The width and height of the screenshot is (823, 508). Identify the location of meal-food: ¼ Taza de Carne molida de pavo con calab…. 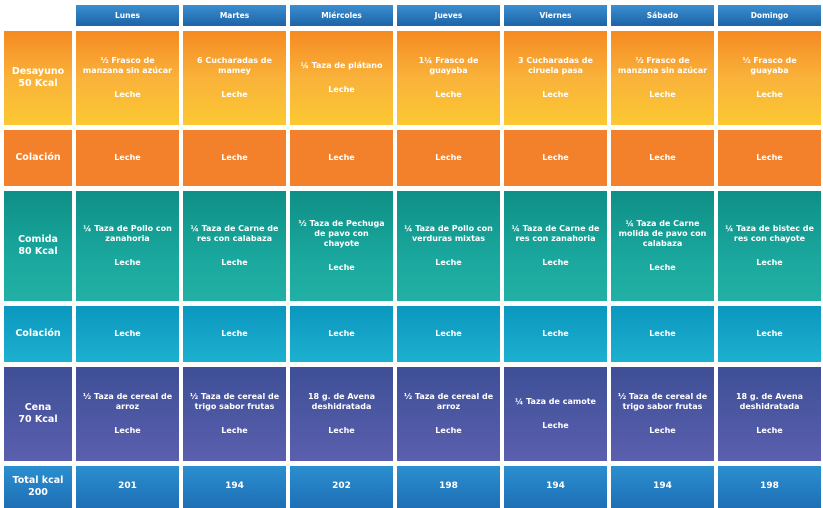
(662, 233).